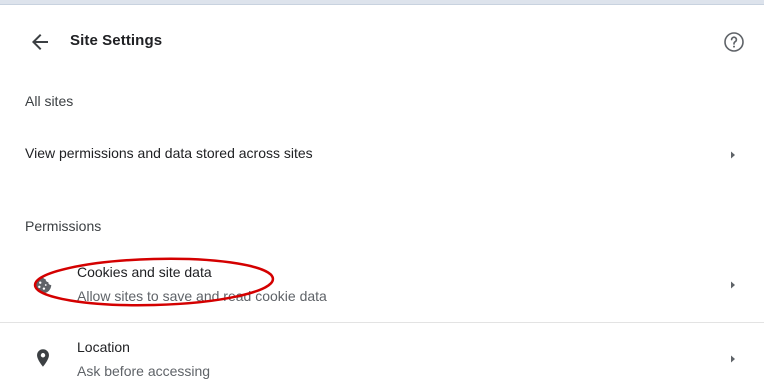  I want to click on permissions-heading: Permissions, so click(63, 226).